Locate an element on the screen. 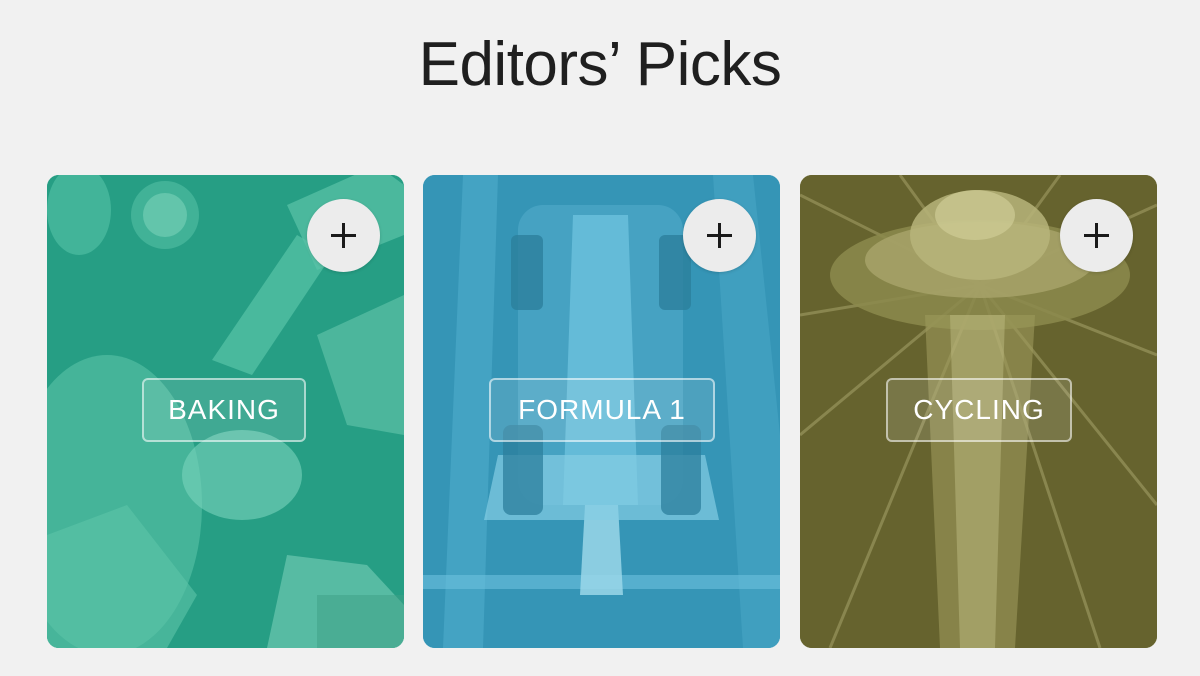 The height and width of the screenshot is (676, 1200). card-label: FORMULA 1 is located at coordinates (602, 409).